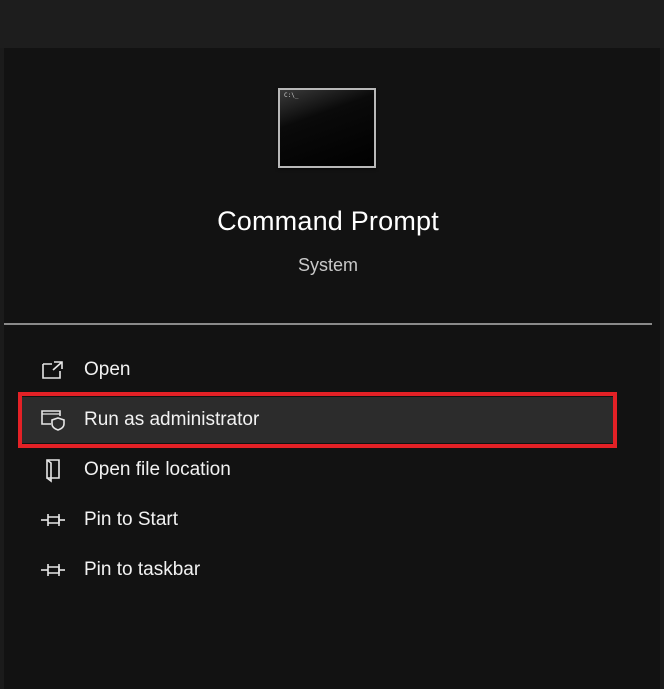 This screenshot has height=689, width=664. Describe the element at coordinates (327, 265) in the screenshot. I see `app-subtitle: System` at that location.